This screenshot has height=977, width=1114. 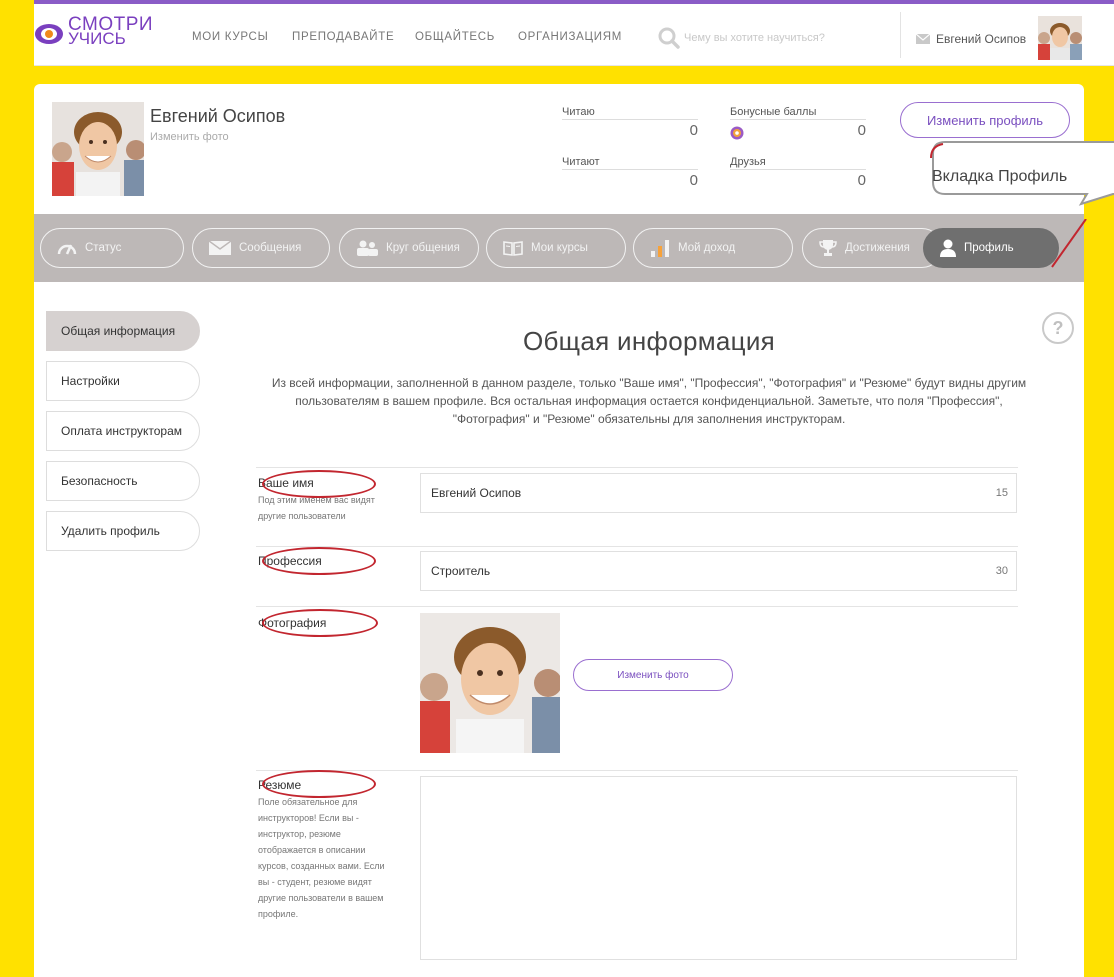 What do you see at coordinates (798, 163) in the screenshot?
I see `stat-friends-label: Друзья` at bounding box center [798, 163].